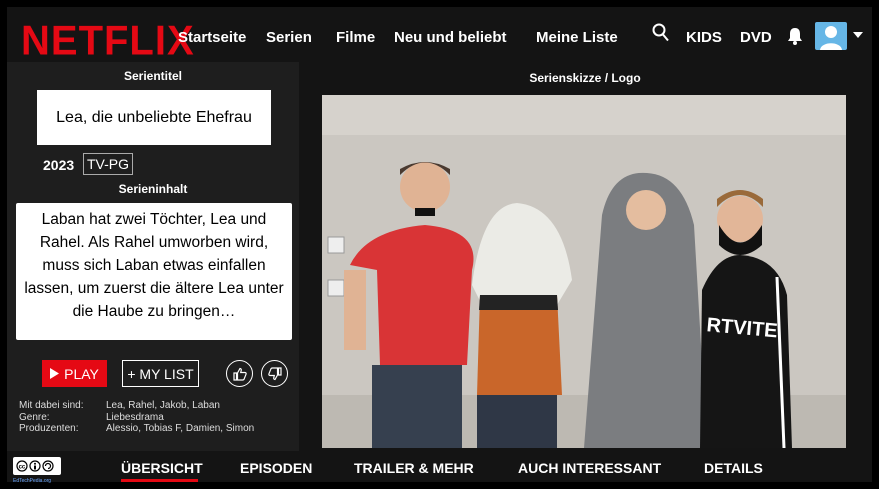  I want to click on avatar, so click(831, 36).